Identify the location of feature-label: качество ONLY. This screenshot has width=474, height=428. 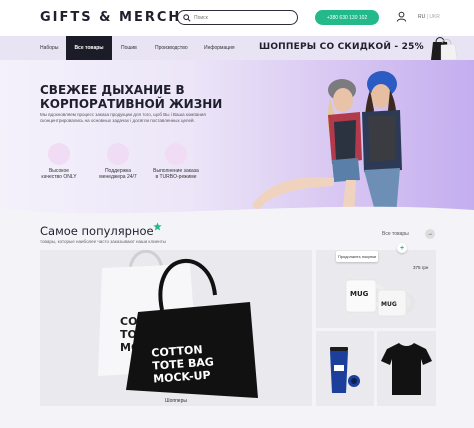
(59, 177).